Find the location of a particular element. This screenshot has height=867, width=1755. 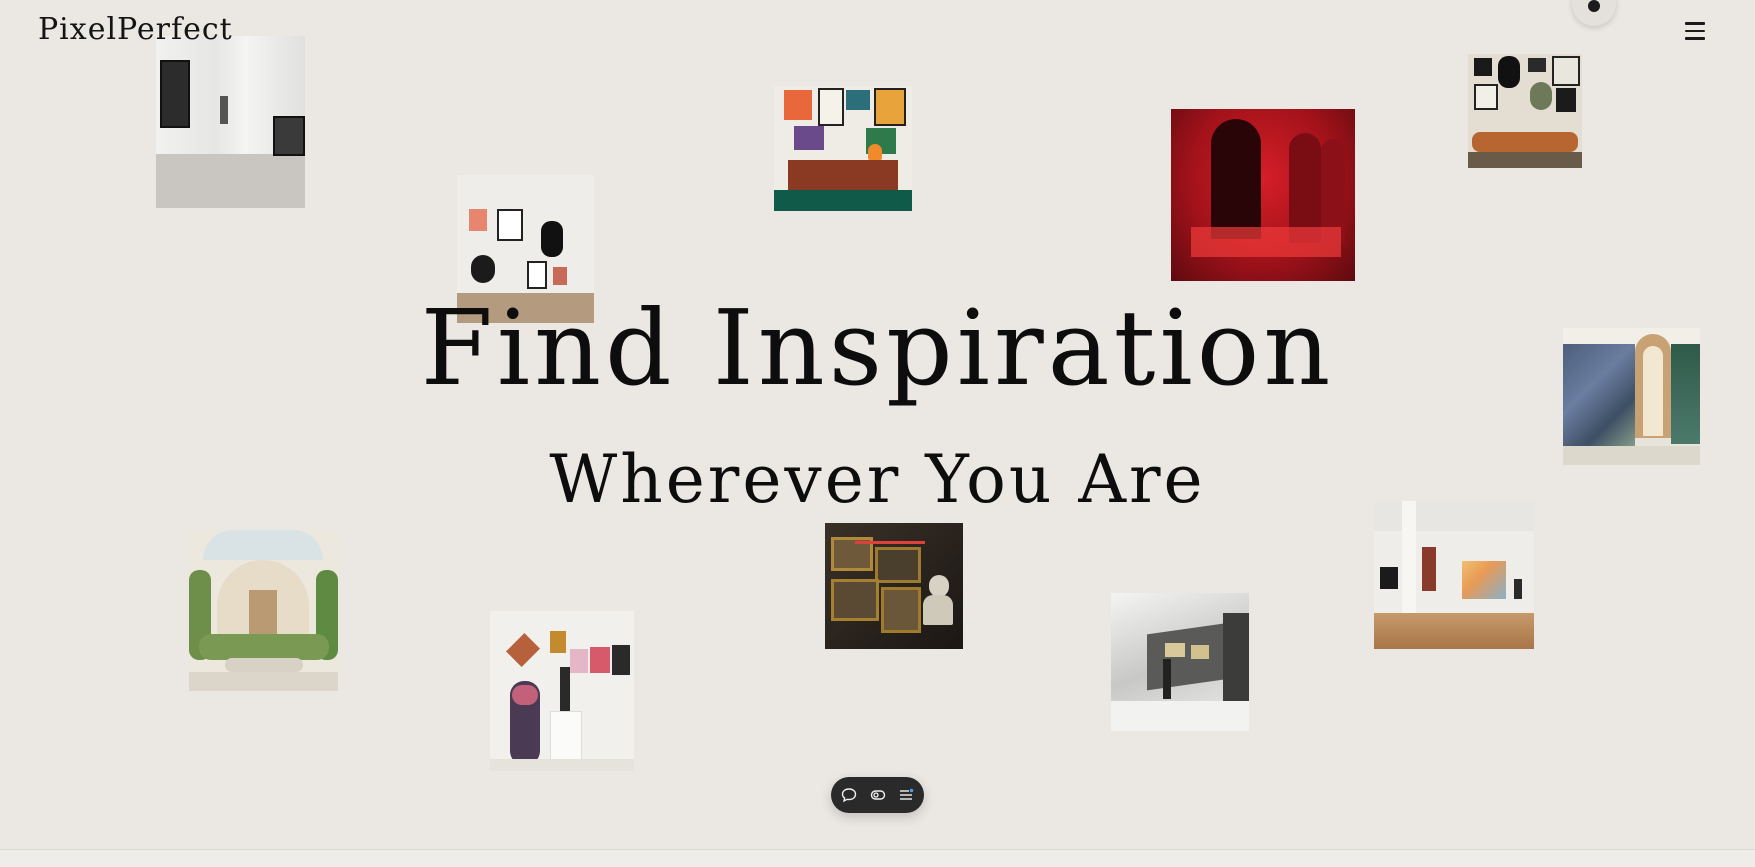

gallery-image-sculpture-room is located at coordinates (562, 691).